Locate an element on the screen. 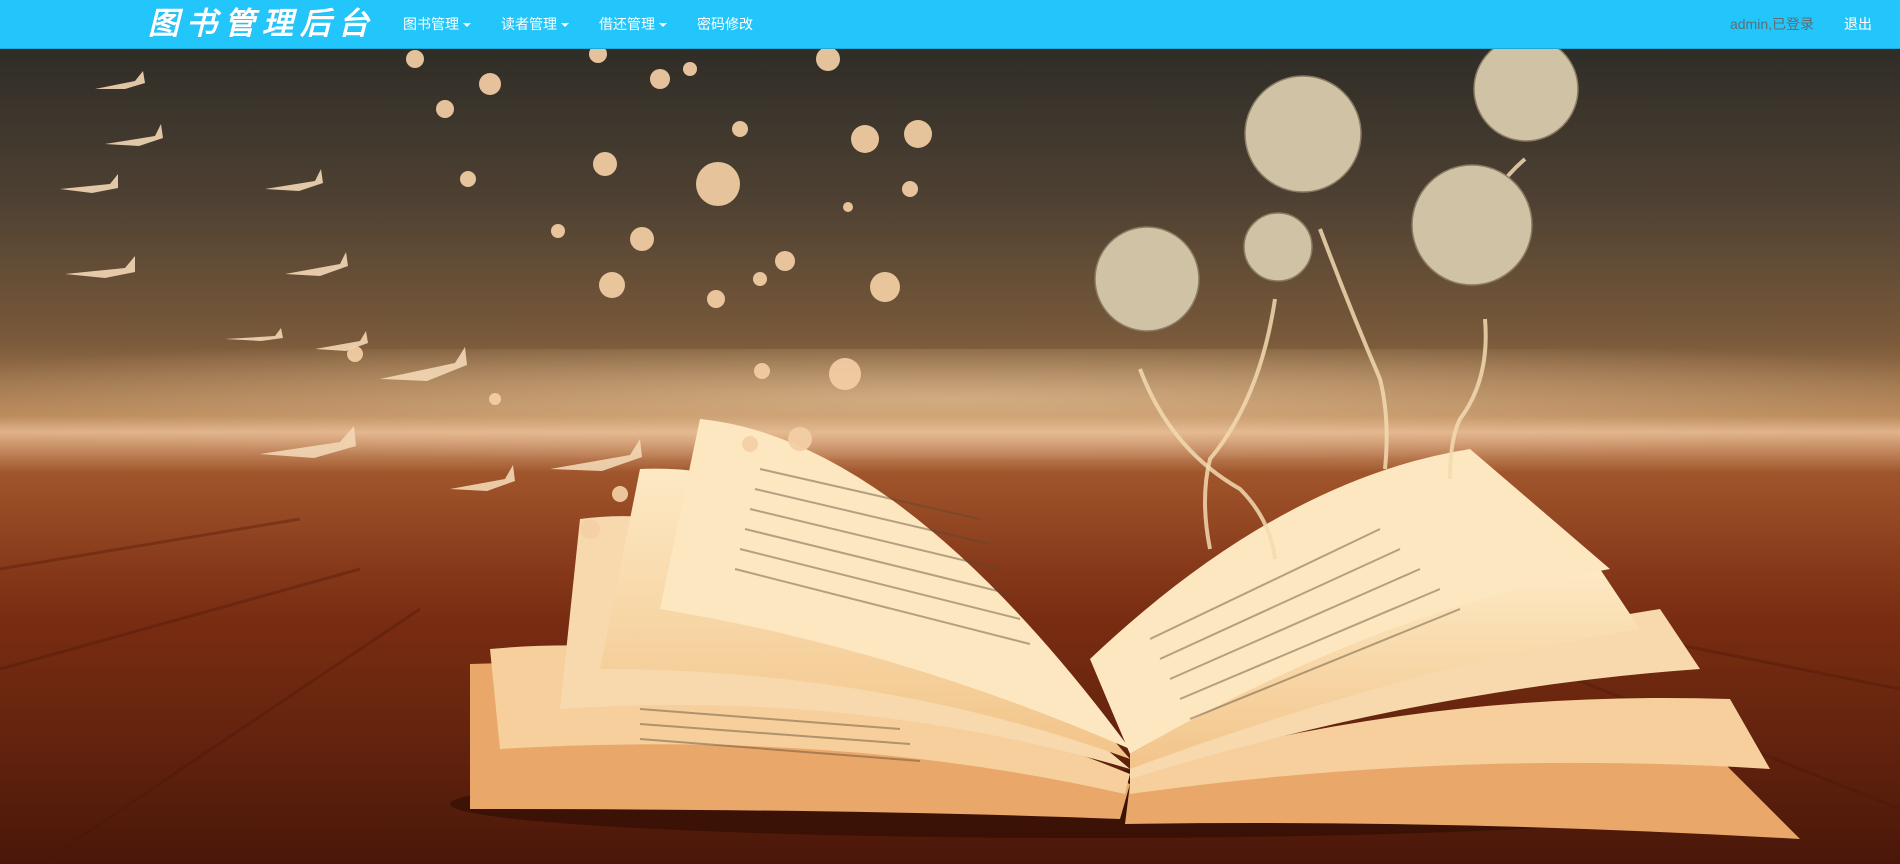  menu-reader-management: 读者管理 is located at coordinates (535, 24).